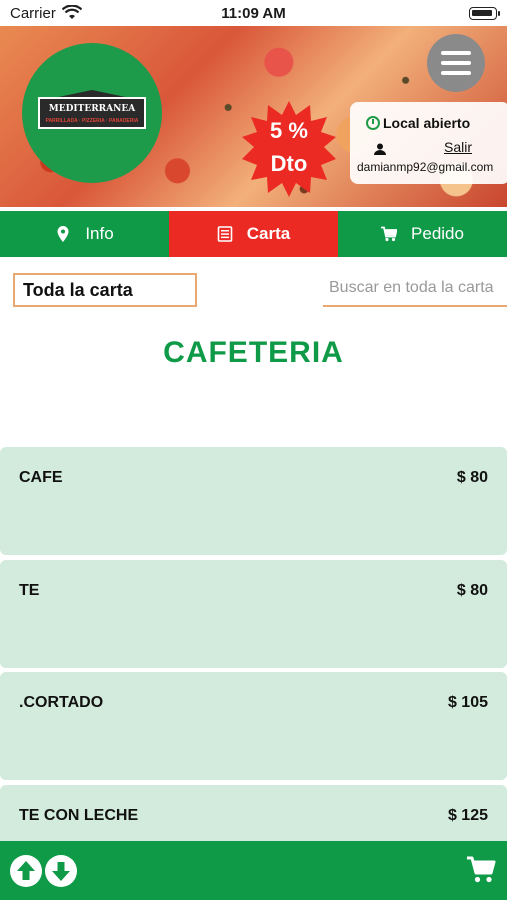 The height and width of the screenshot is (900, 507). I want to click on tab-info-label: Info, so click(99, 233).